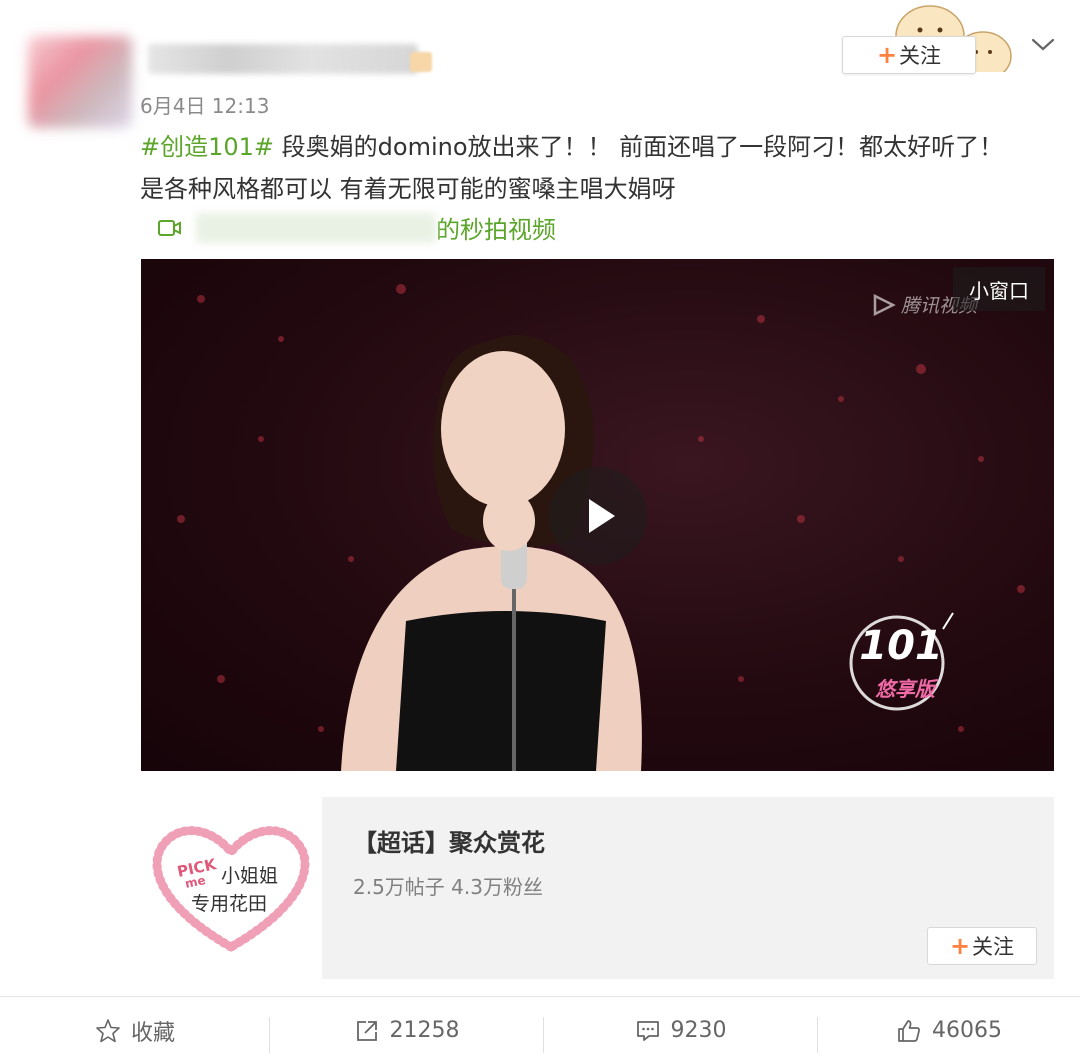  I want to click on comment-count: 9230, so click(698, 1030).